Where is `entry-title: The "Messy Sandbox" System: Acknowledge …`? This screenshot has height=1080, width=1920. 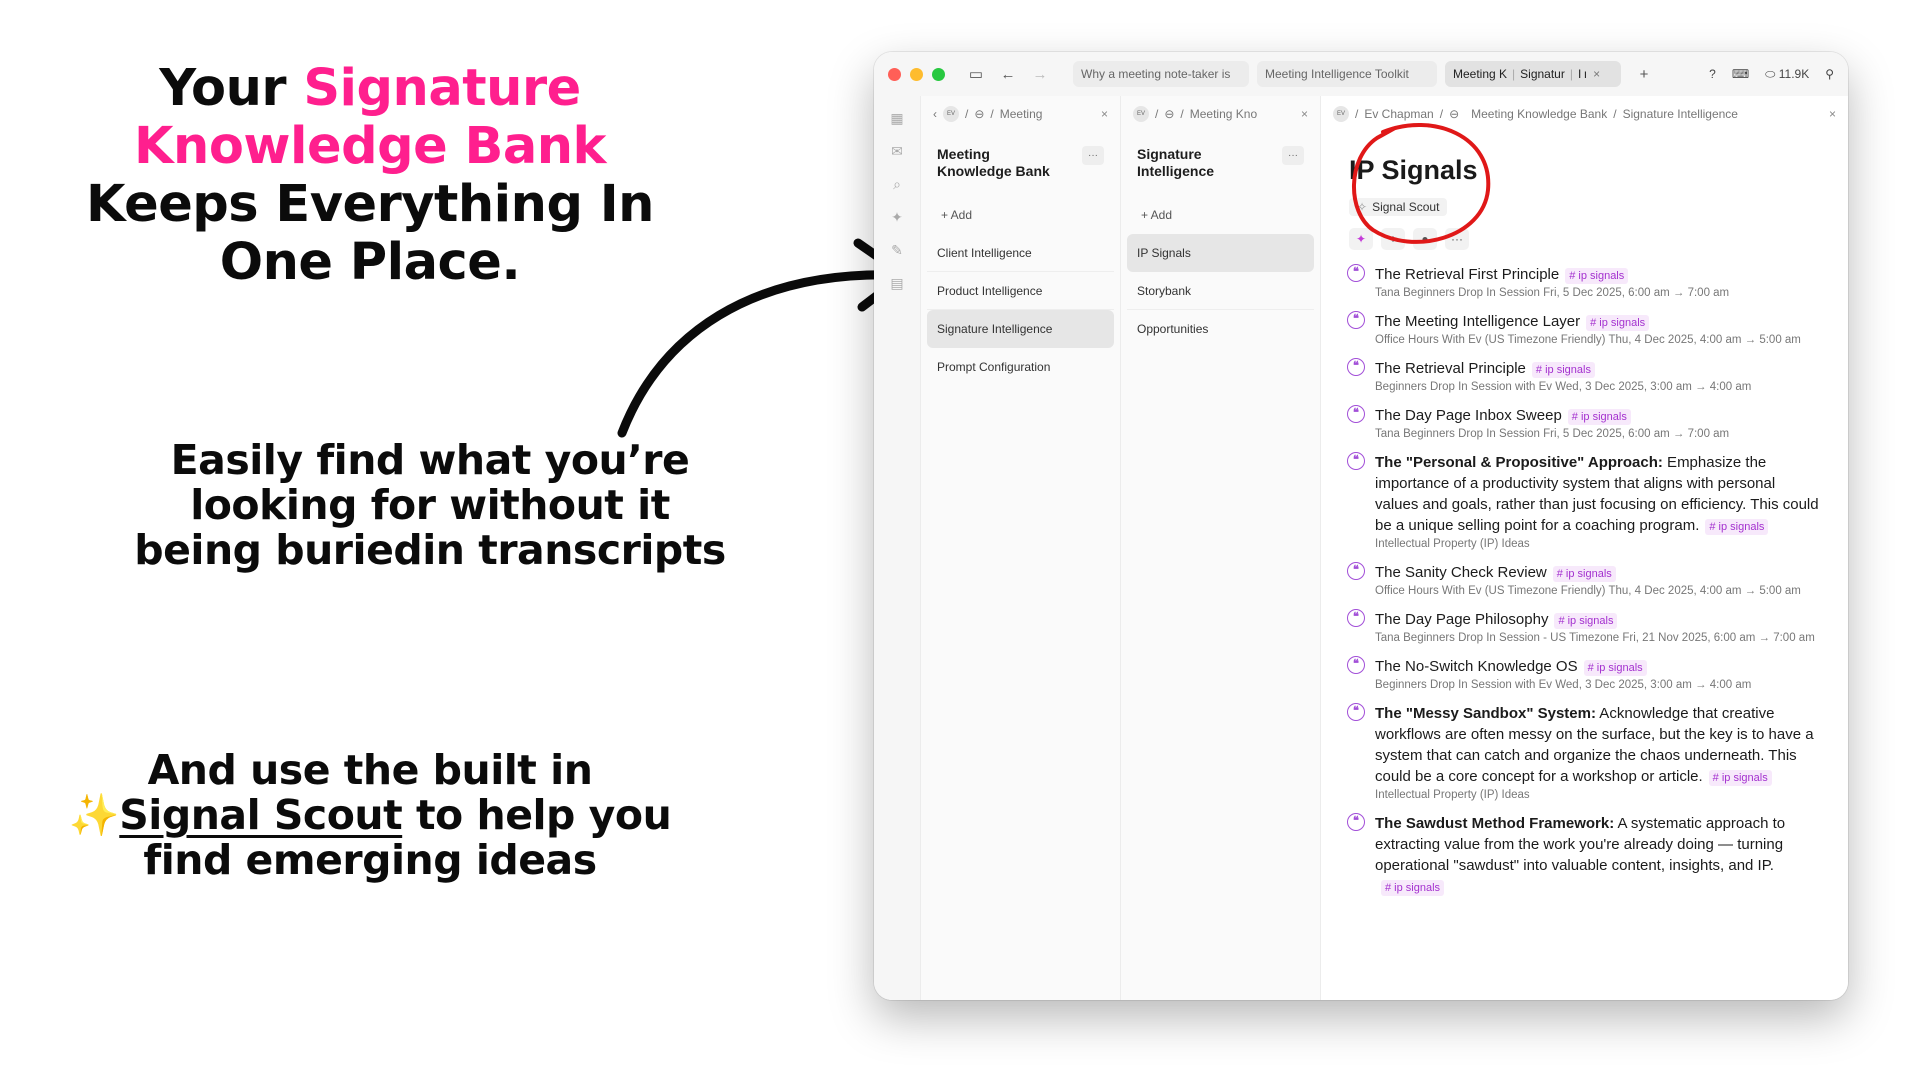
entry-title: The "Messy Sandbox" System: Acknowledge … is located at coordinates (1598, 745).